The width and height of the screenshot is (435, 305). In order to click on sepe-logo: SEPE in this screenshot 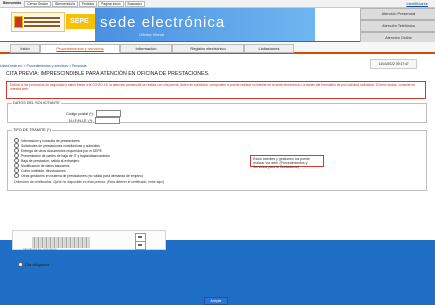, I will do `click(80, 21)`.